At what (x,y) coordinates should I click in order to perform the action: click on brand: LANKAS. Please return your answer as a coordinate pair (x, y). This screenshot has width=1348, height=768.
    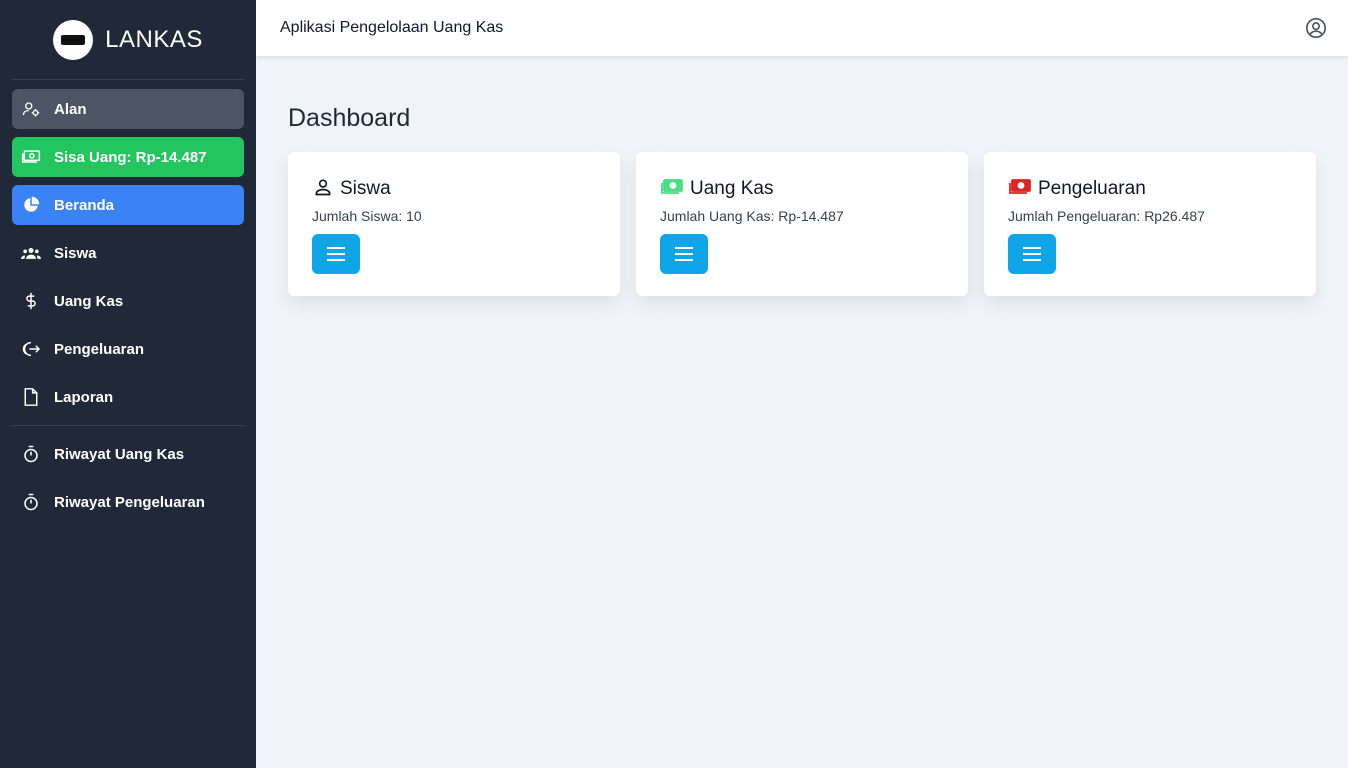
    Looking at the image, I should click on (128, 40).